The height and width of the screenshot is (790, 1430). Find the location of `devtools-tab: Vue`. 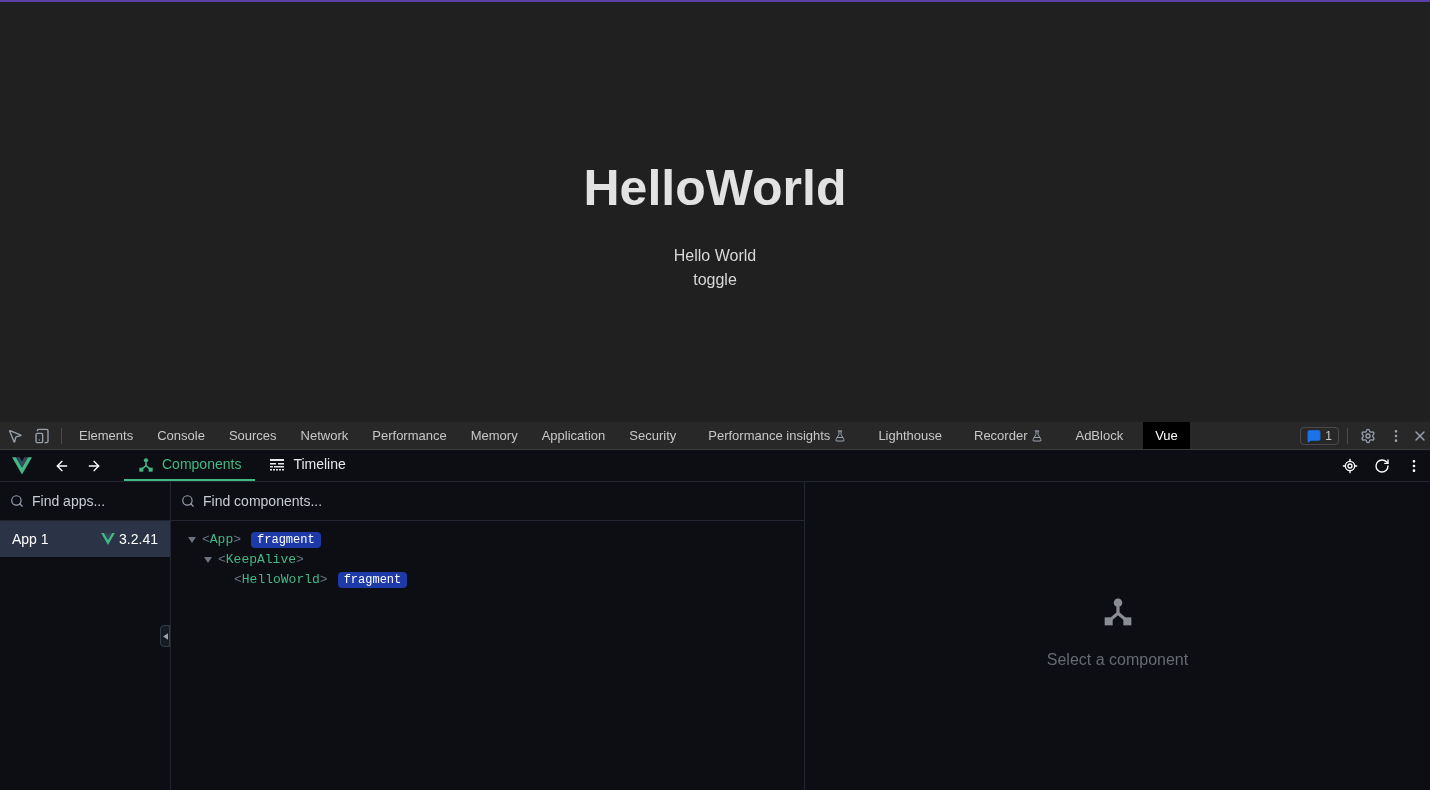

devtools-tab: Vue is located at coordinates (1166, 435).